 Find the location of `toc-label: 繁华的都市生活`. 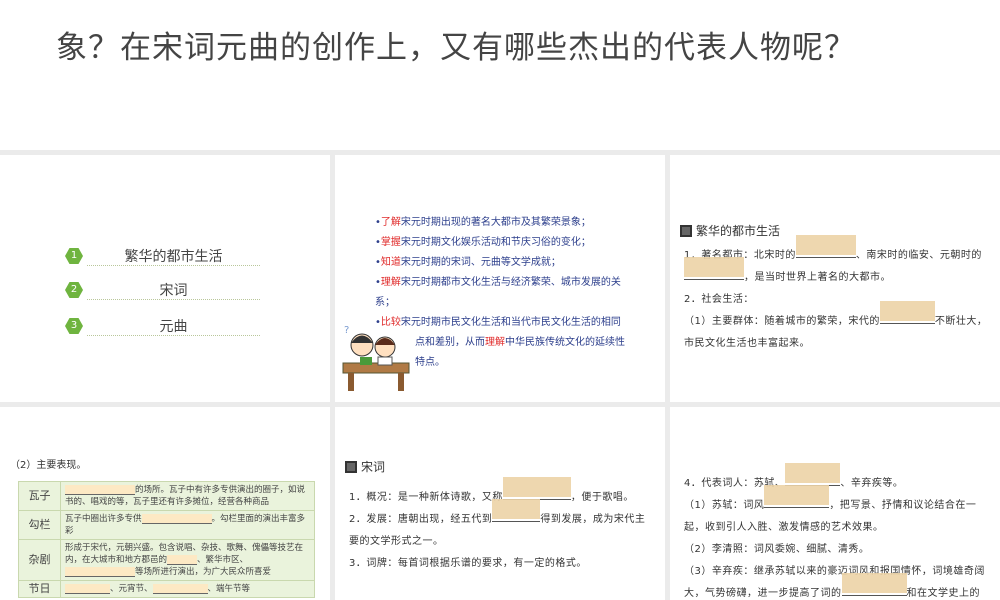

toc-label: 繁华的都市生活 is located at coordinates (173, 257).